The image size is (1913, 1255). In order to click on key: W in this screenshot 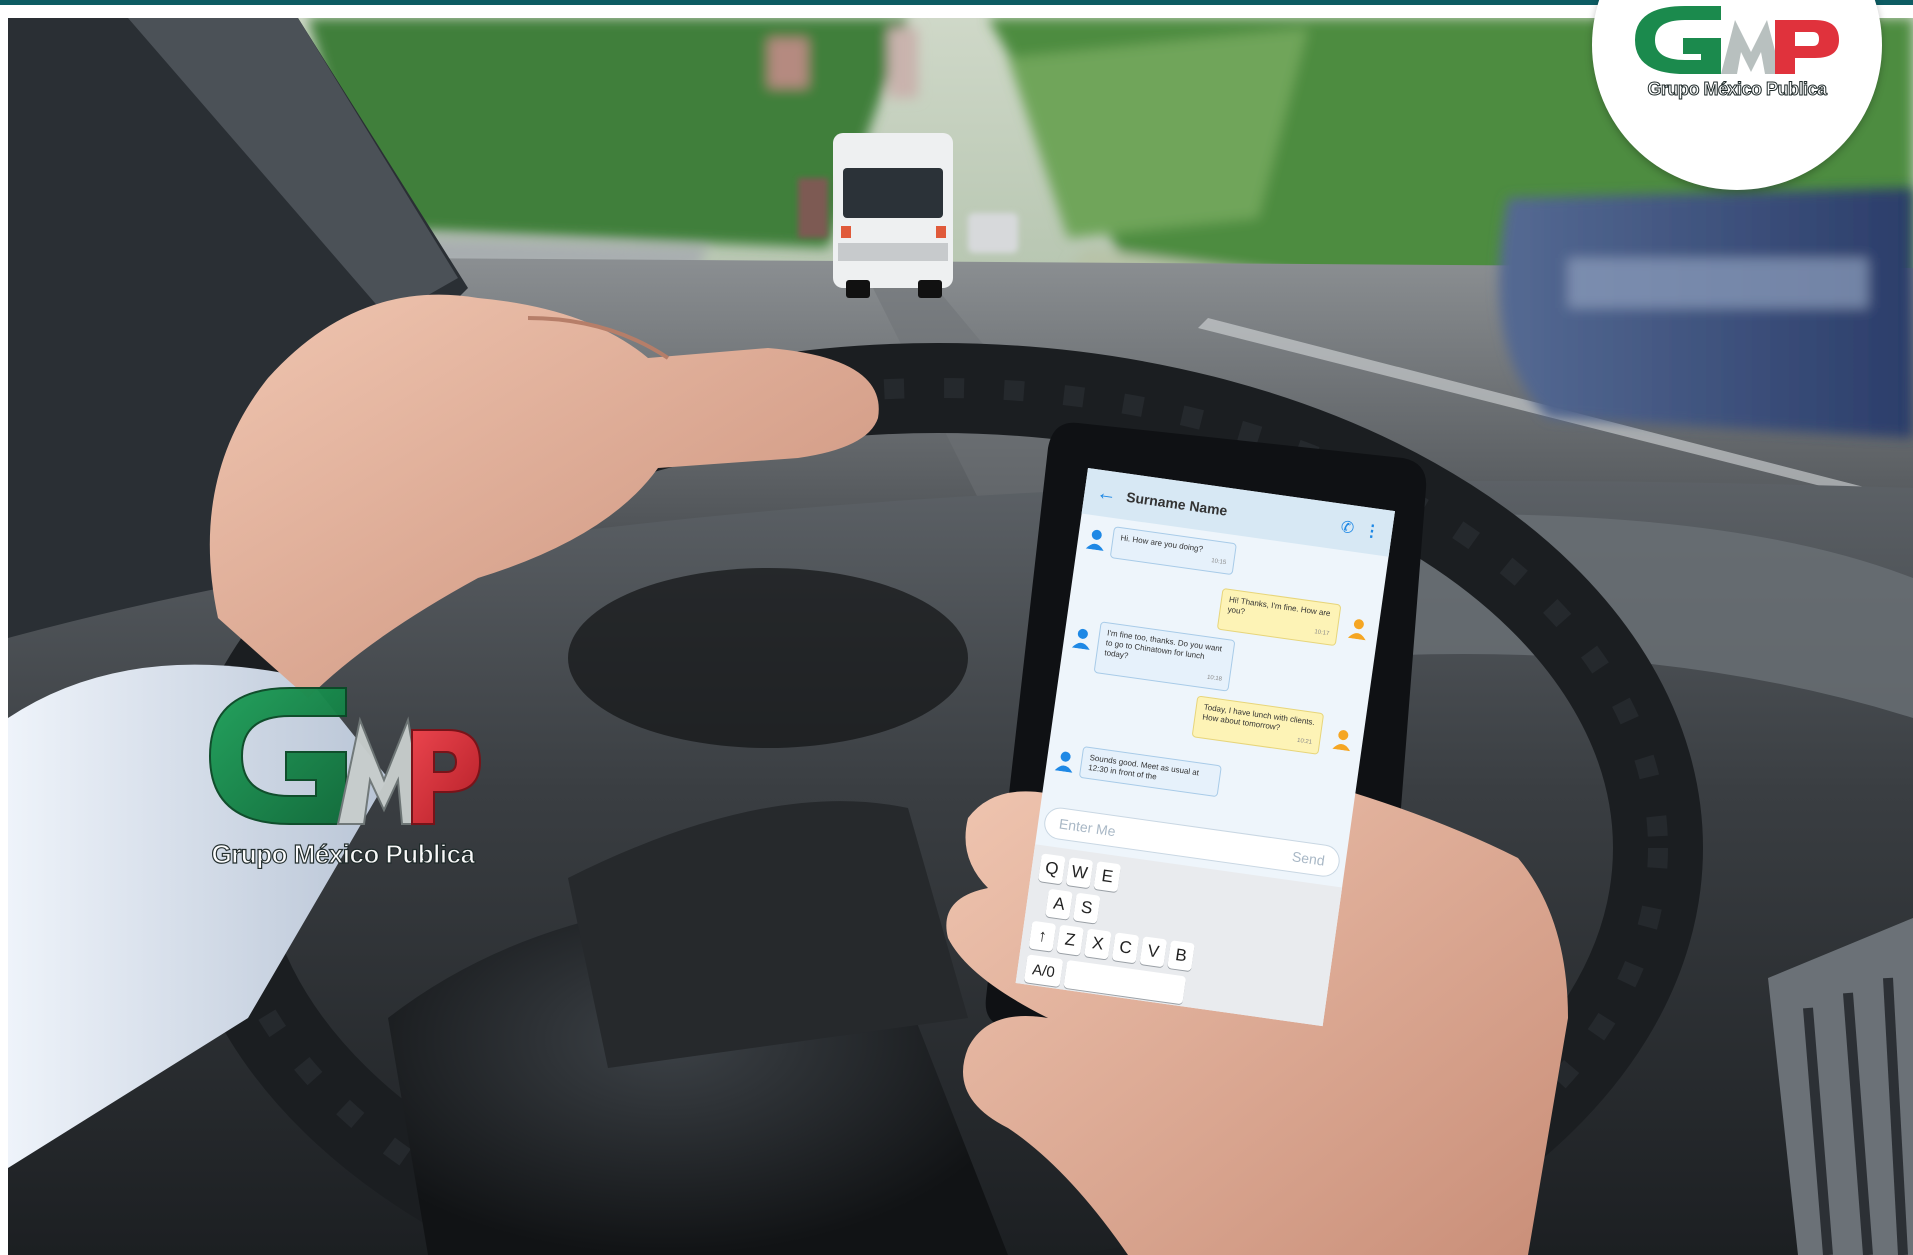, I will do `click(1079, 873)`.